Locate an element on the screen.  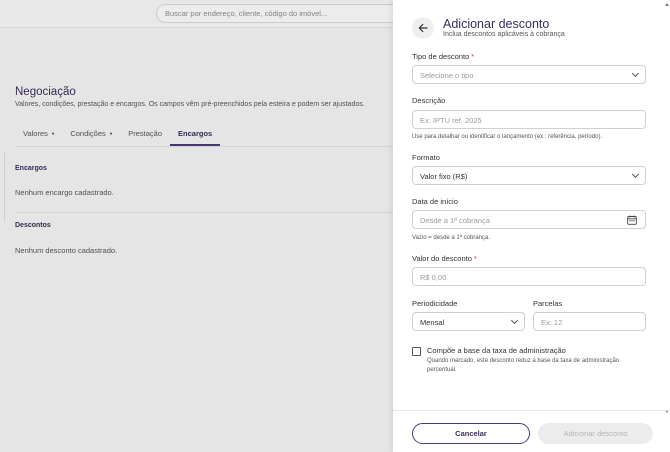
installments-input: Ex: 12 is located at coordinates (589, 321).